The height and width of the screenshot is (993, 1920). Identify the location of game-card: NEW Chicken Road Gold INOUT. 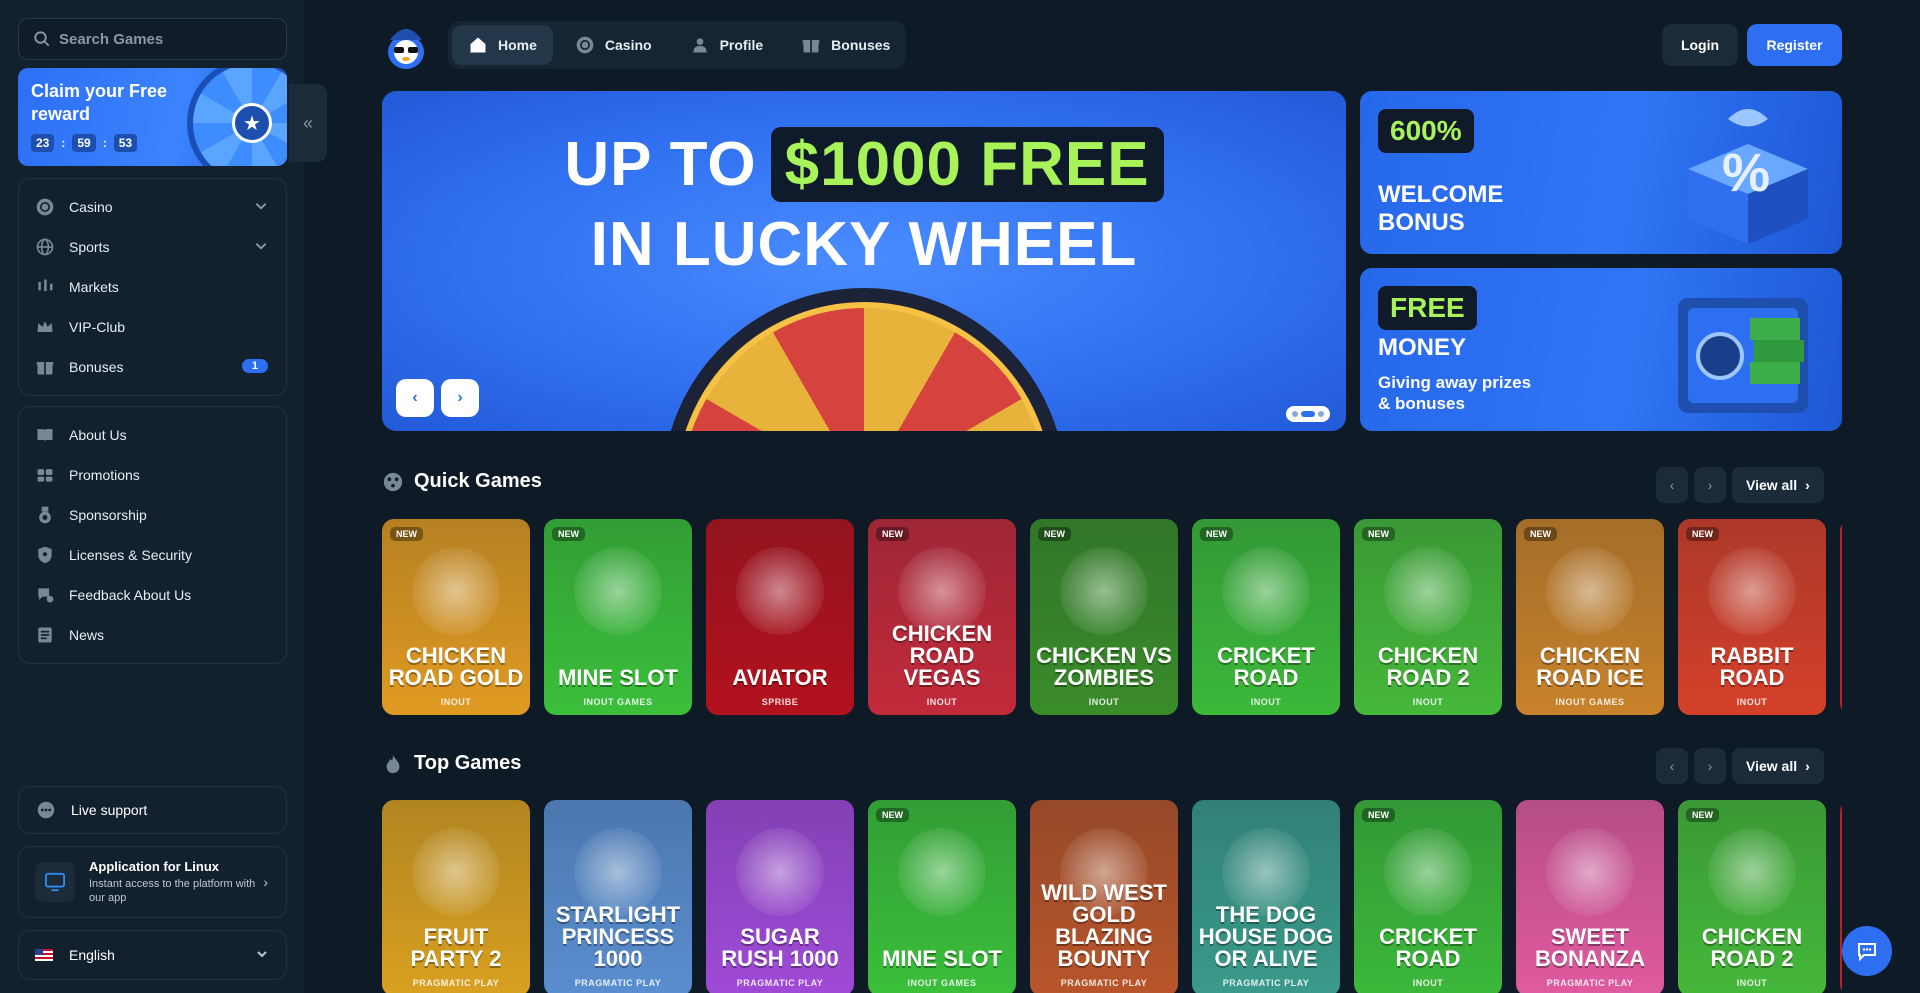
(456, 617).